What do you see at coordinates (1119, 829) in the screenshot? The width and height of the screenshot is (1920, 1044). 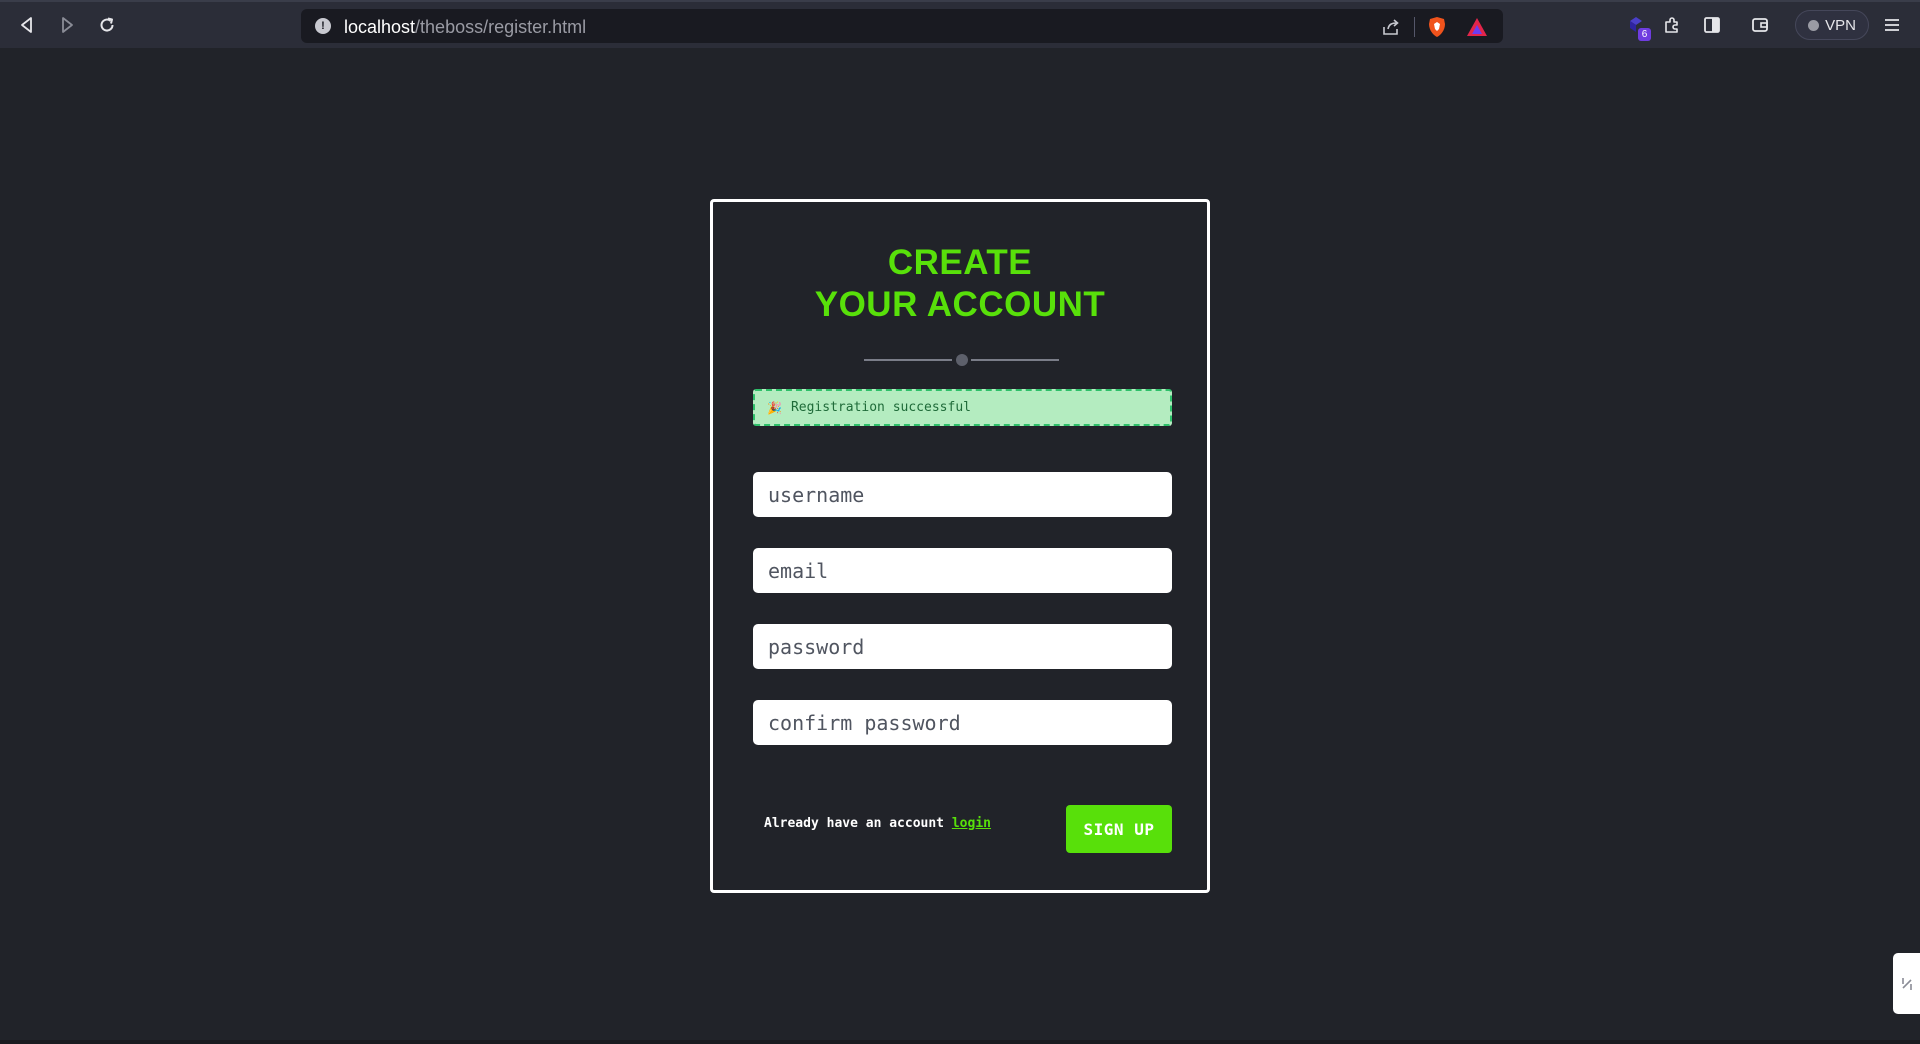 I see `signup-button: SIGN UP` at bounding box center [1119, 829].